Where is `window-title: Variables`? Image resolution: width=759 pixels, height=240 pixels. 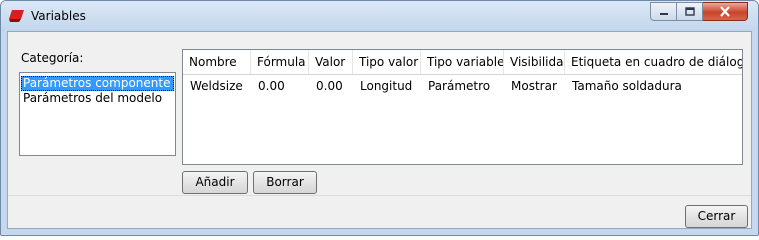
window-title: Variables is located at coordinates (58, 16).